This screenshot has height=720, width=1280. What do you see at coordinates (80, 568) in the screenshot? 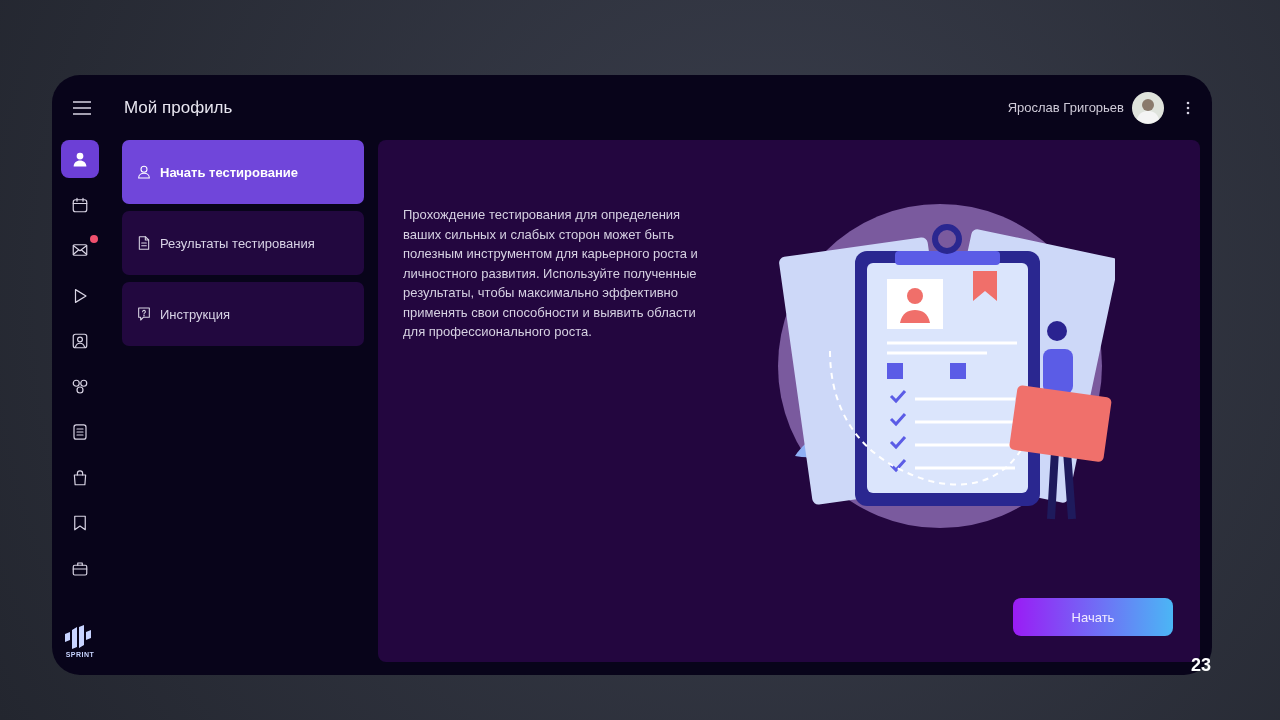
I see `briefcase-icon` at bounding box center [80, 568].